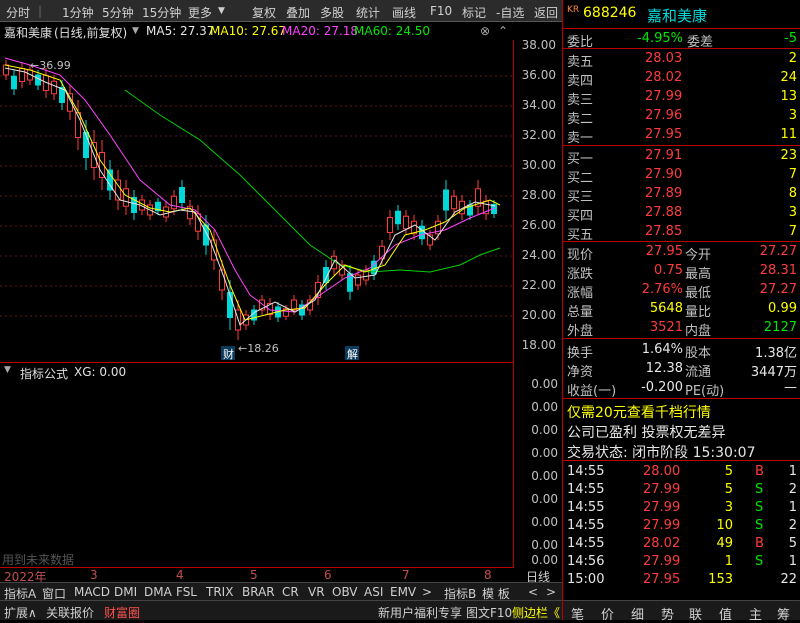 This screenshot has height=623, width=800. I want to click on tab-dmi: DMI, so click(125, 592).